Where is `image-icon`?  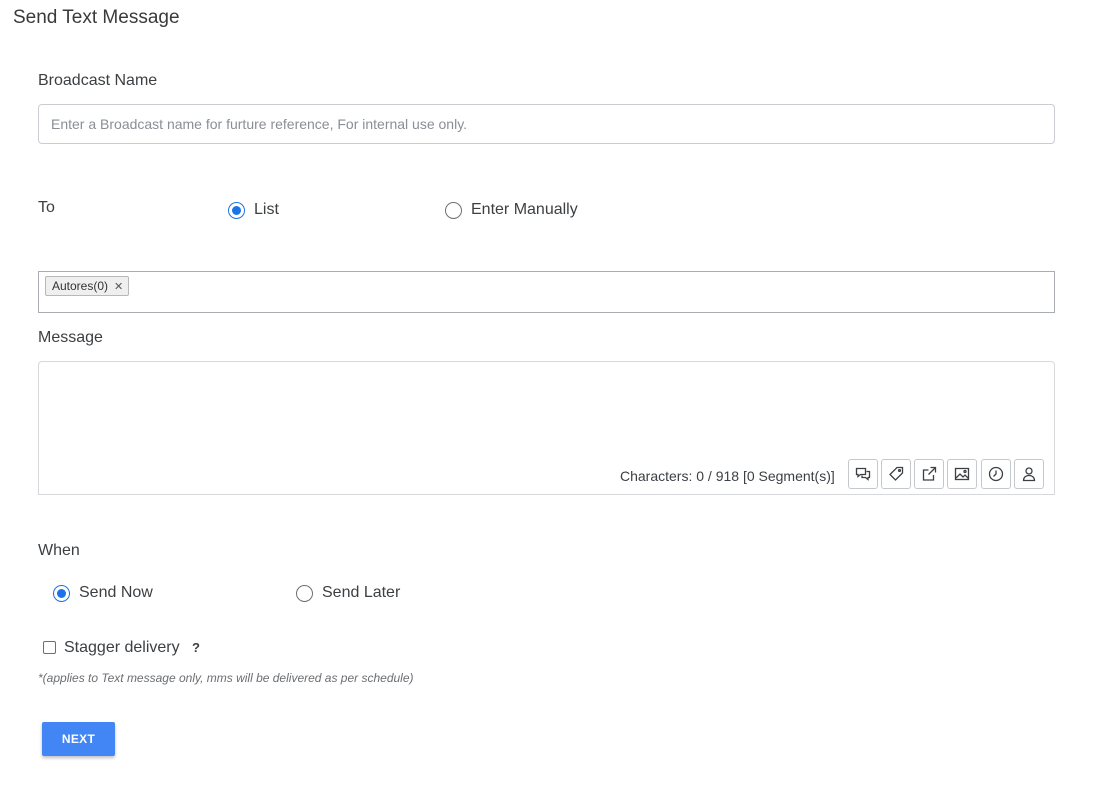
image-icon is located at coordinates (962, 474).